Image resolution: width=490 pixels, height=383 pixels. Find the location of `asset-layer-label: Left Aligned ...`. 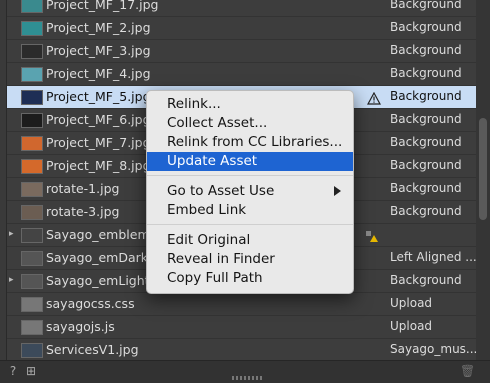

asset-layer-label: Left Aligned ... is located at coordinates (433, 257).